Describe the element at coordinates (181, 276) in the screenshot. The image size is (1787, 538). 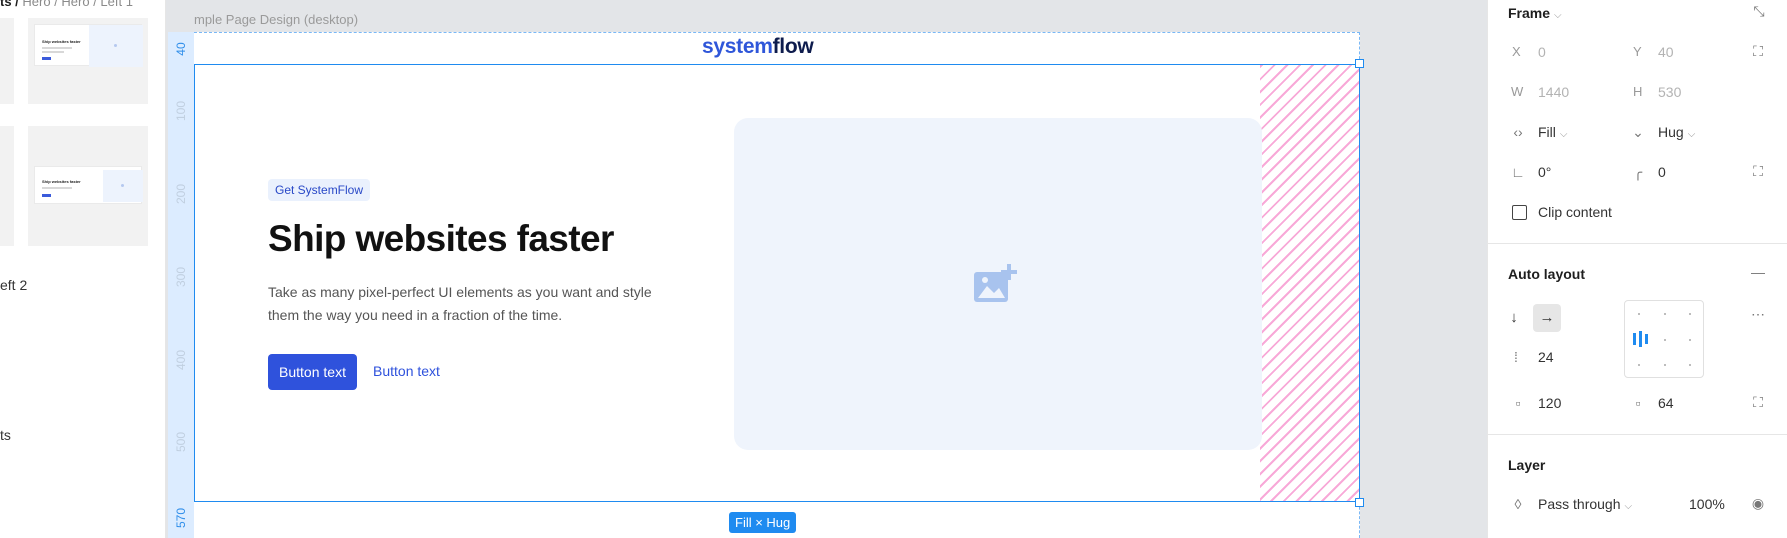
I see `ruler-tick: 300` at that location.